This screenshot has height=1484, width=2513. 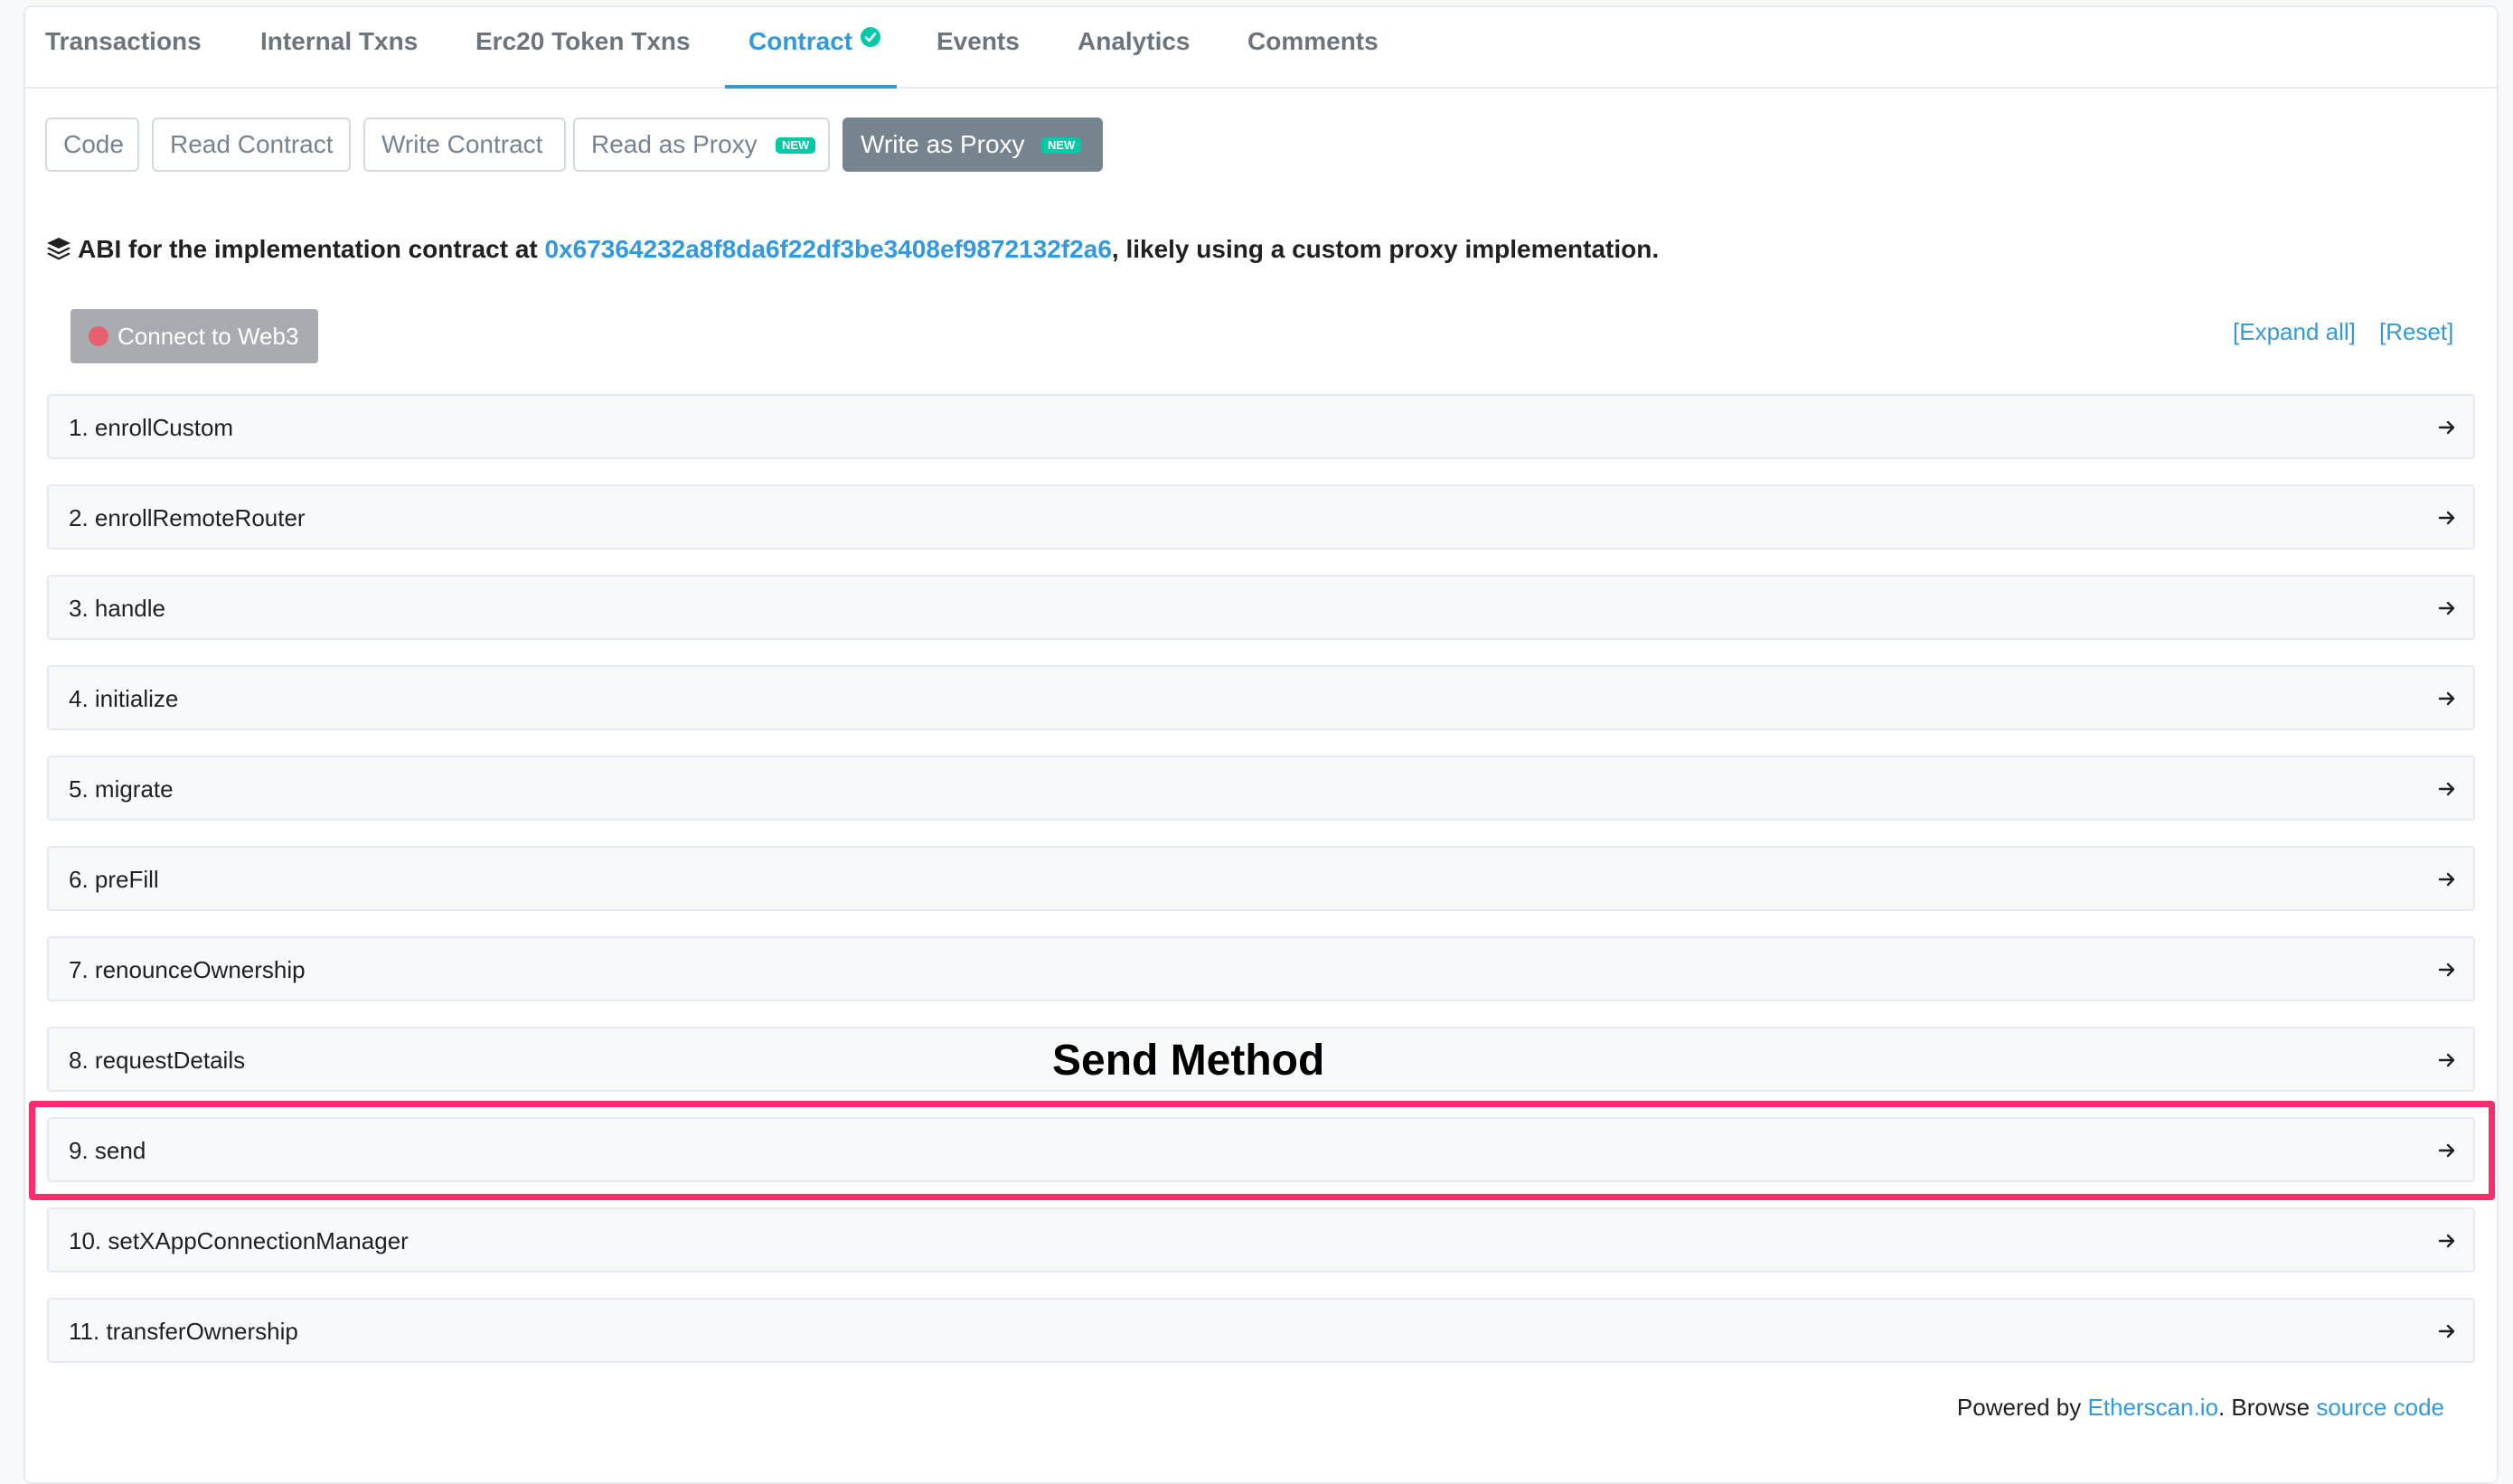 What do you see at coordinates (98, 336) in the screenshot?
I see `disconnected-status-icon` at bounding box center [98, 336].